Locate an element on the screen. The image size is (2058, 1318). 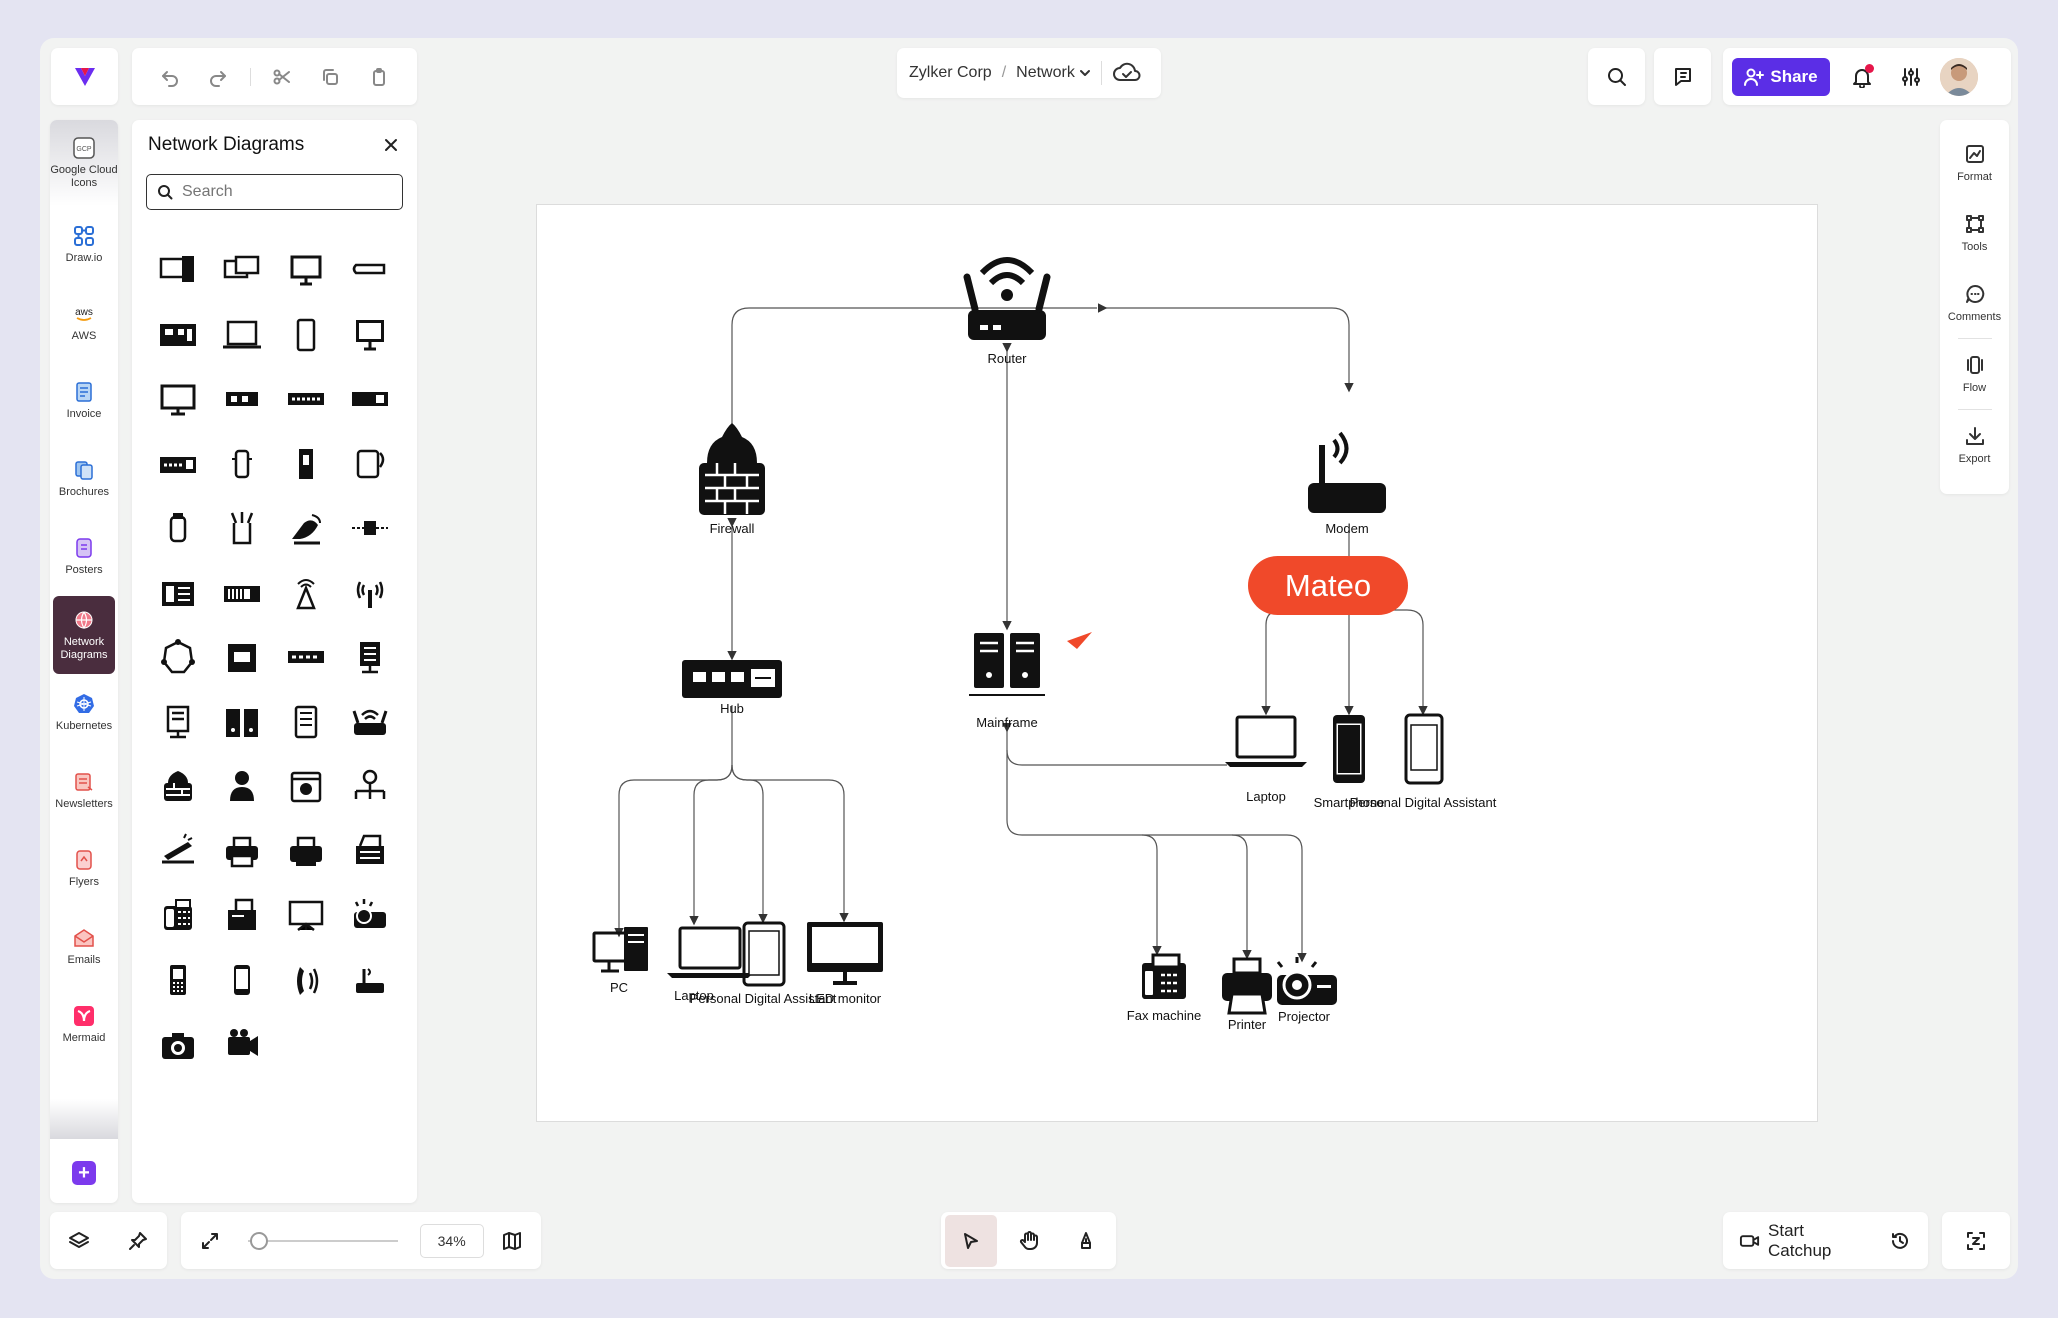
rail-item-network-diagrams: Network Diagrams is located at coordinates (84, 635).